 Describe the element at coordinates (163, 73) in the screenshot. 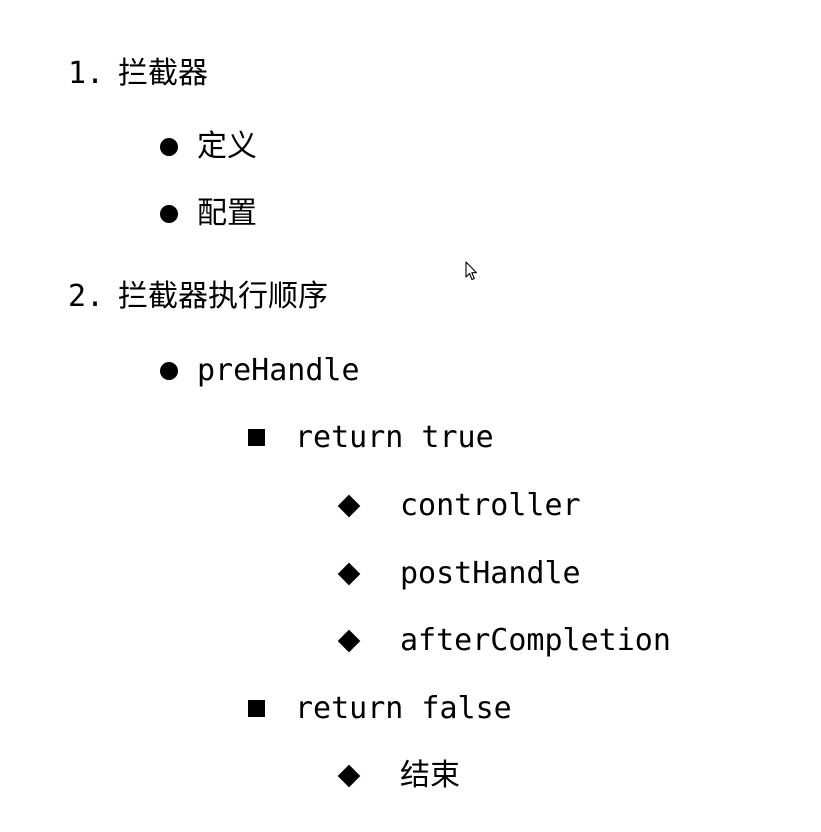

I see `section-1-title: 拦截器` at that location.